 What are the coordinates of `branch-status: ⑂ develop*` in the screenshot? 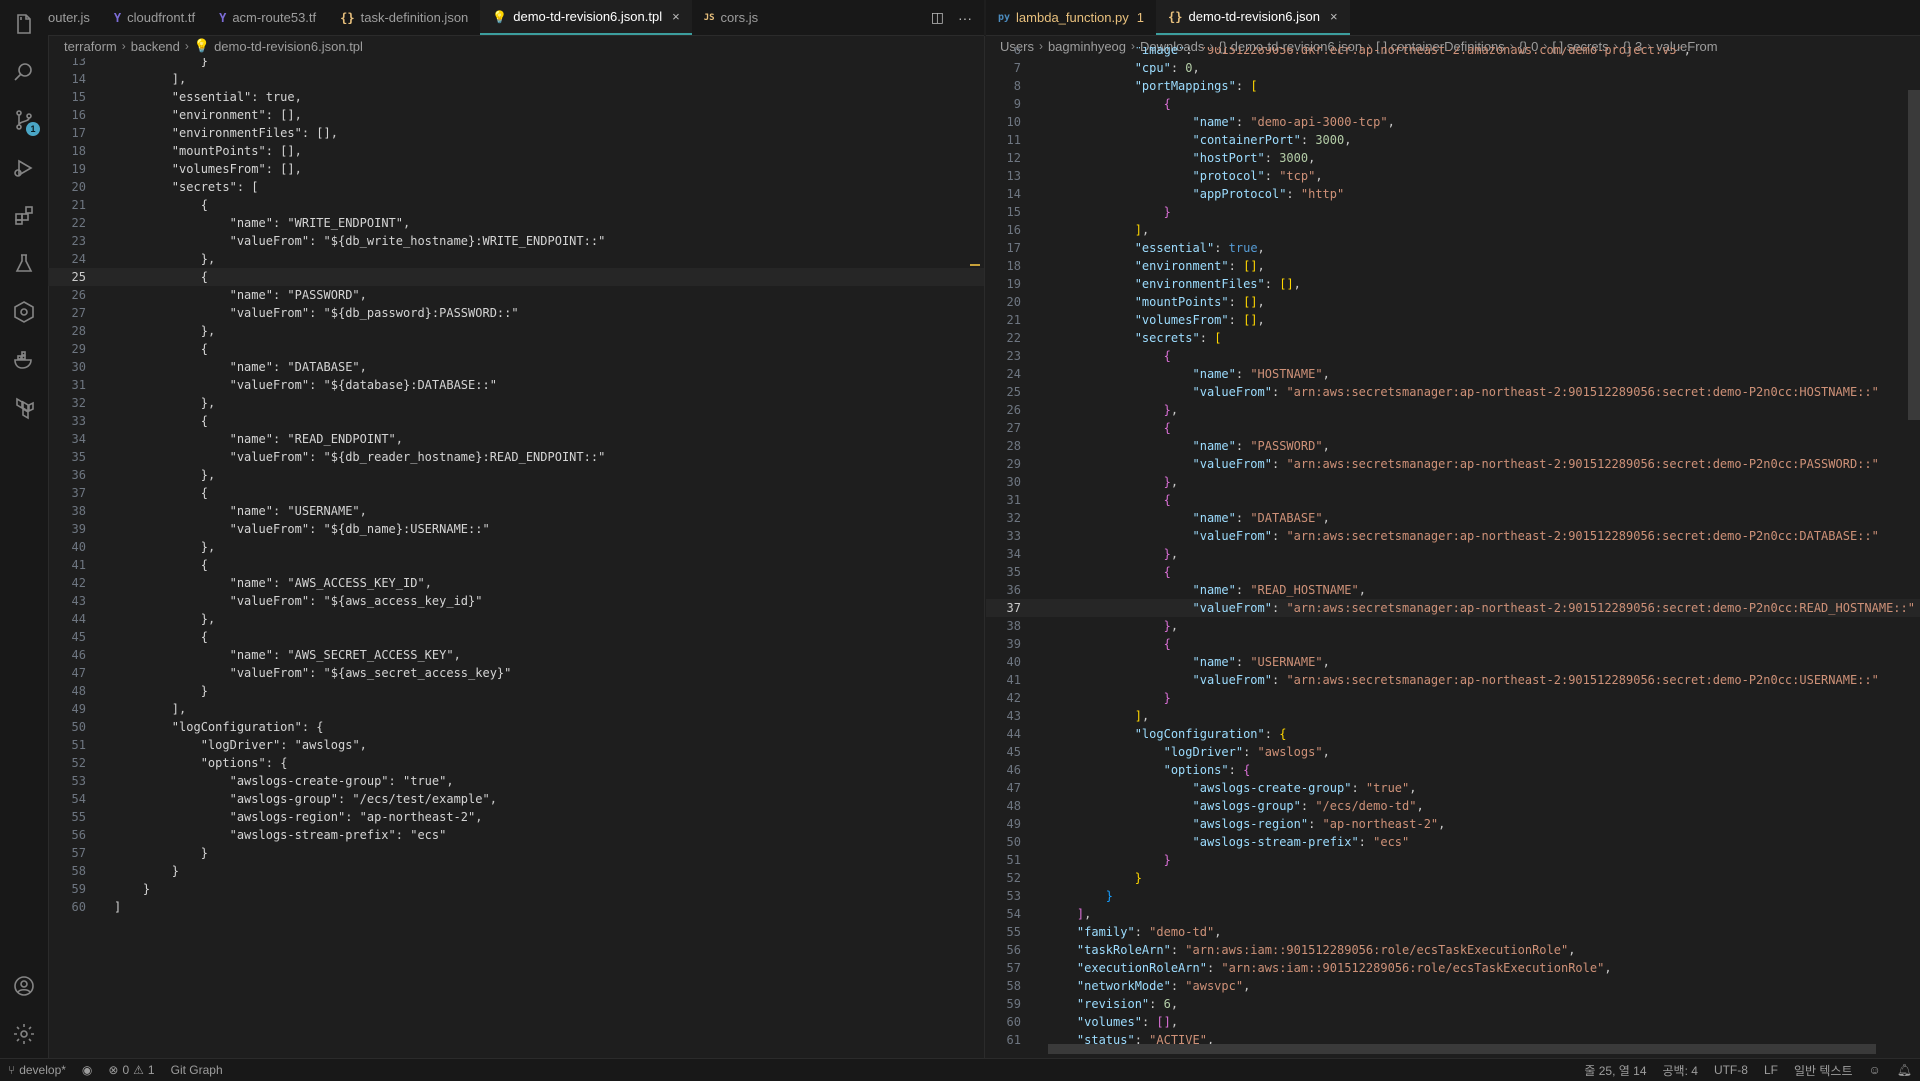 It's located at (37, 1070).